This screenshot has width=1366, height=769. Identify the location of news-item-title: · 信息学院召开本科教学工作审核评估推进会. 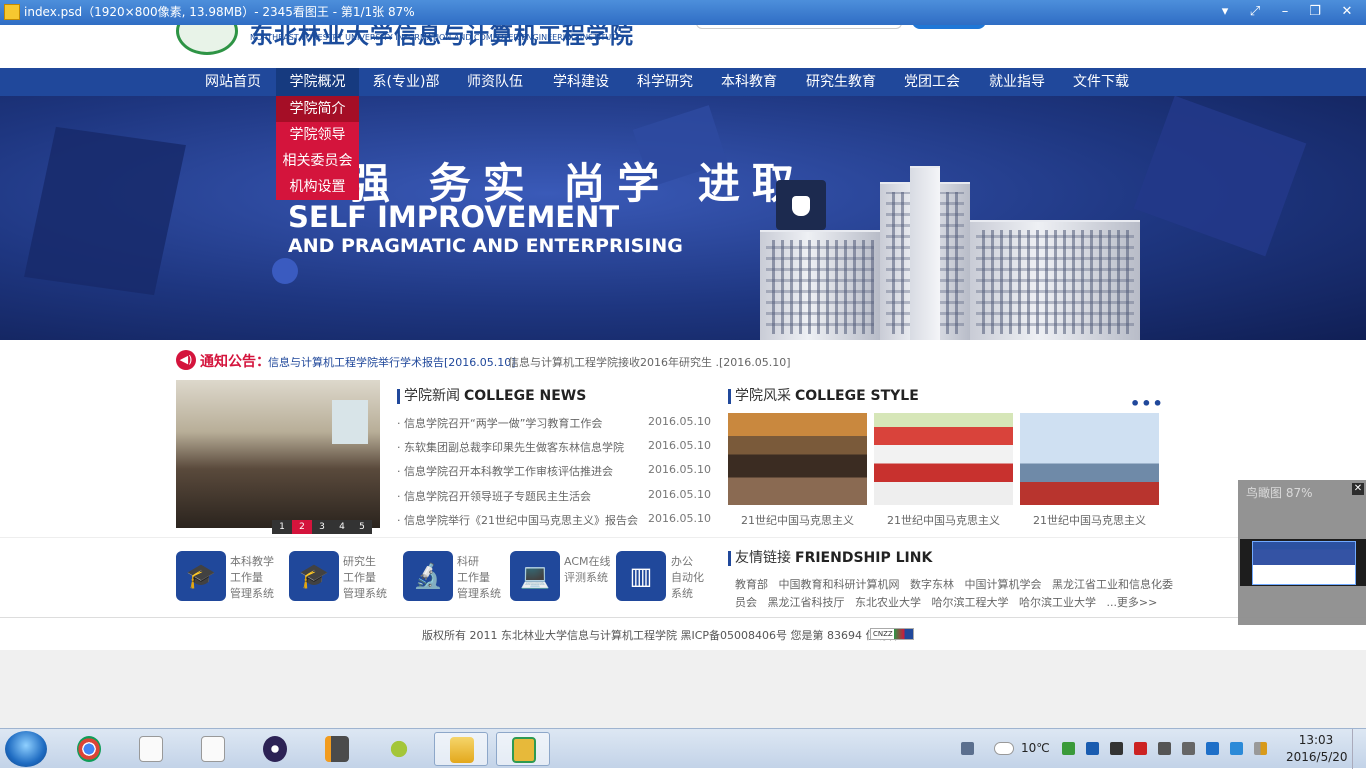
(505, 471).